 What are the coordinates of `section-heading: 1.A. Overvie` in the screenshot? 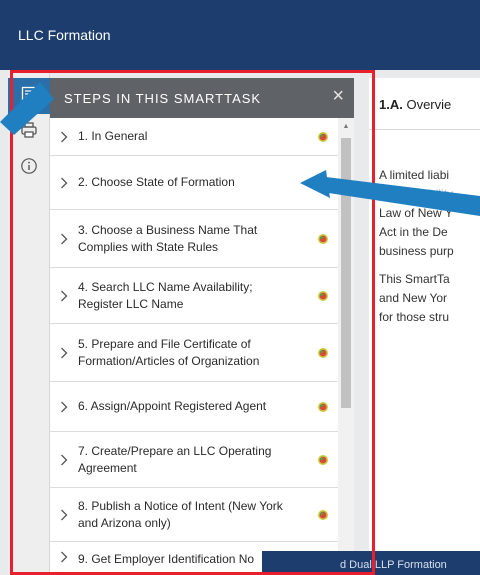 It's located at (424, 104).